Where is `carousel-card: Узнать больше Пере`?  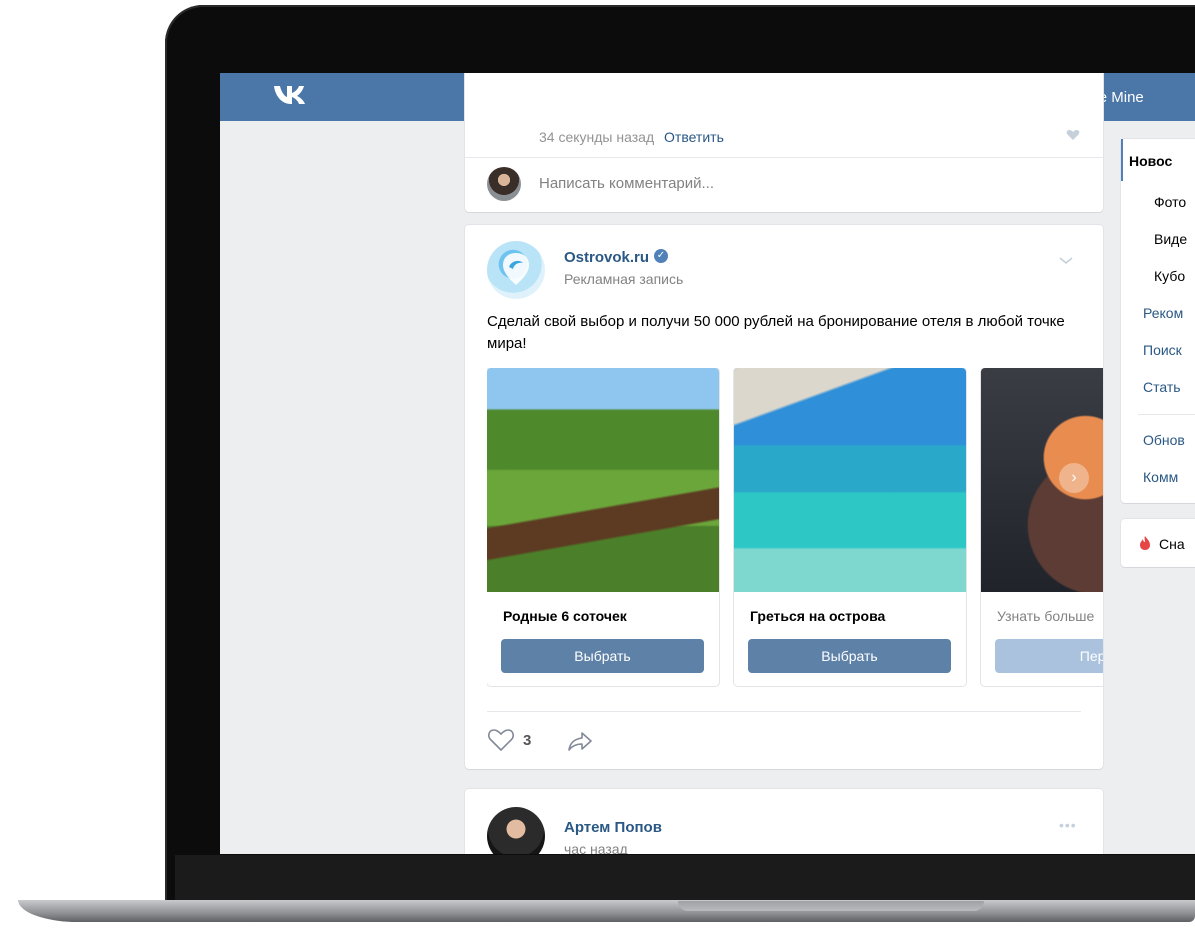 carousel-card: Узнать больше Пере is located at coordinates (1042, 527).